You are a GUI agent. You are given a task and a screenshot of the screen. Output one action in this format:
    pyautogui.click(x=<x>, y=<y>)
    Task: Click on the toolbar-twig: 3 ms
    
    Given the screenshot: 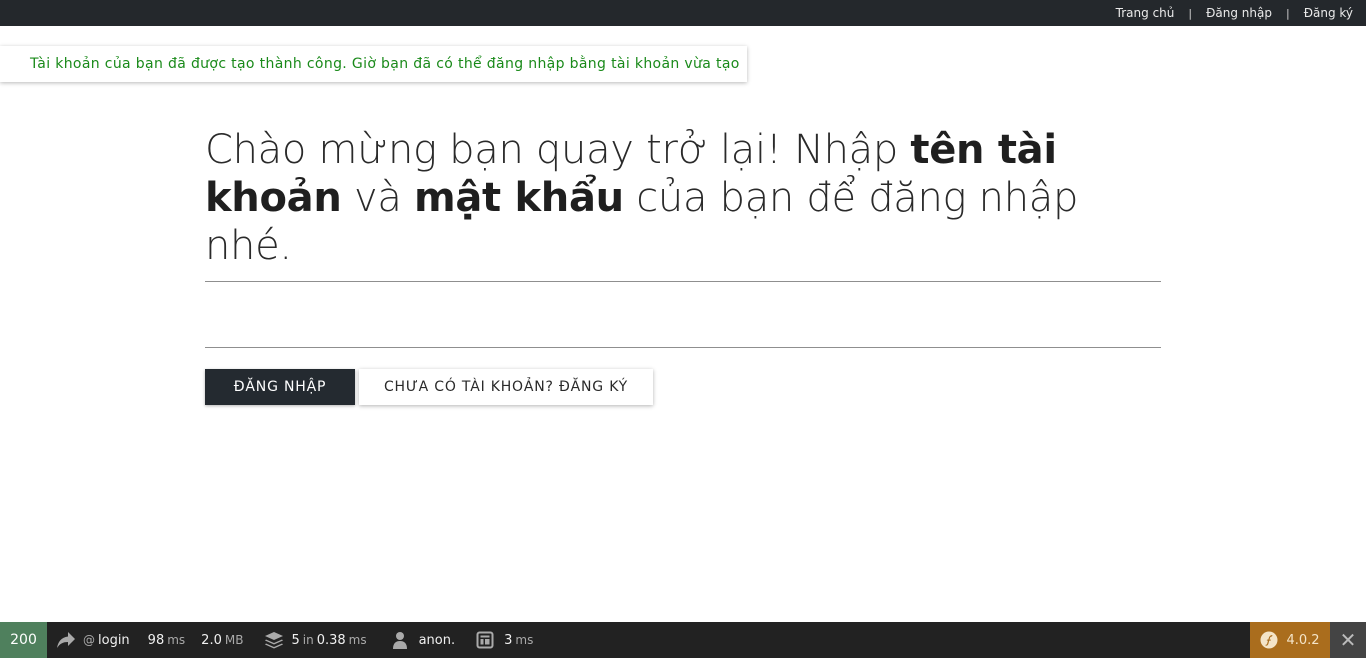 What is the action you would take?
    pyautogui.click(x=504, y=640)
    